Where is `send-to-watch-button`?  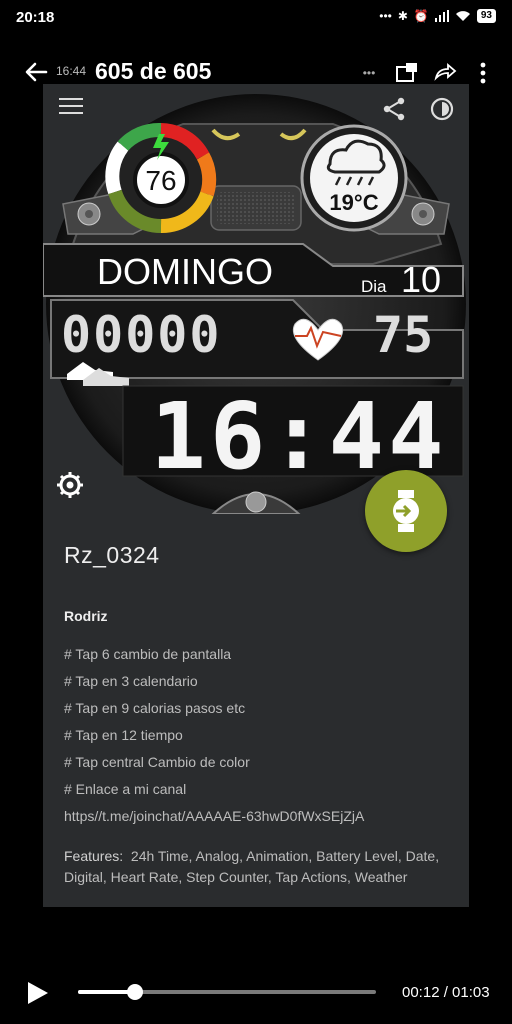
send-to-watch-button is located at coordinates (406, 511).